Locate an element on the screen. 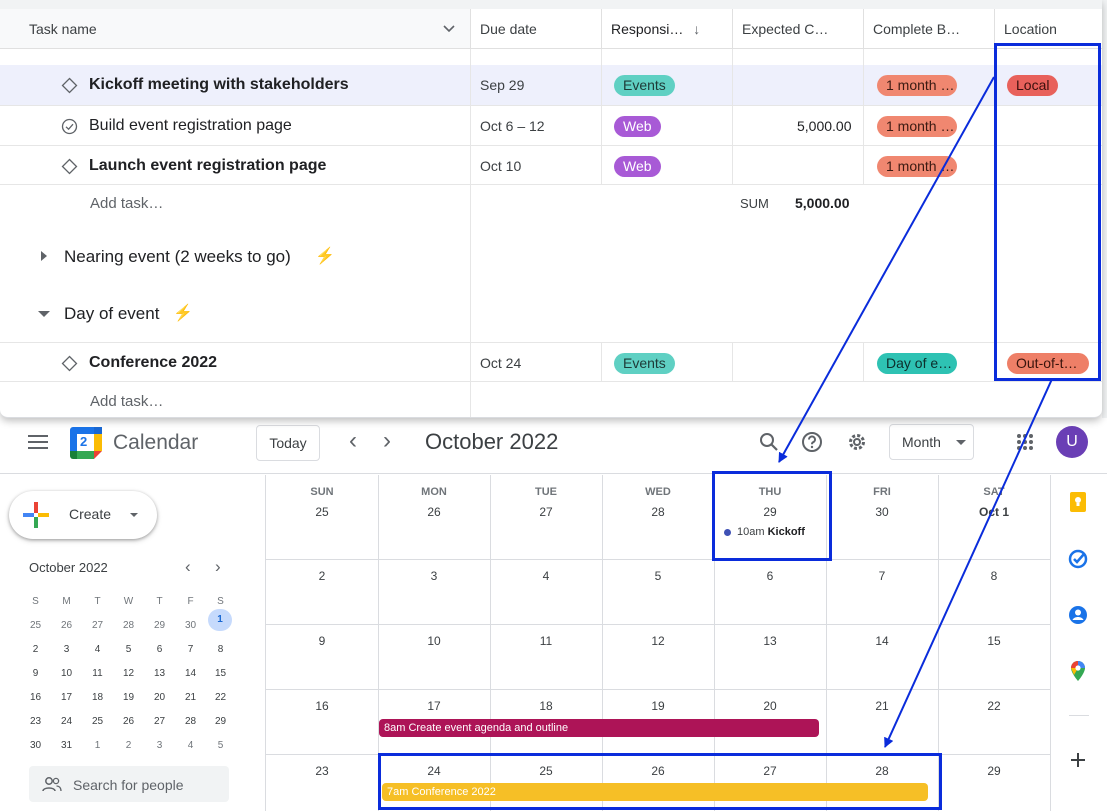 Image resolution: width=1107 pixels, height=811 pixels. column-header-task-name: Task name is located at coordinates (235, 29).